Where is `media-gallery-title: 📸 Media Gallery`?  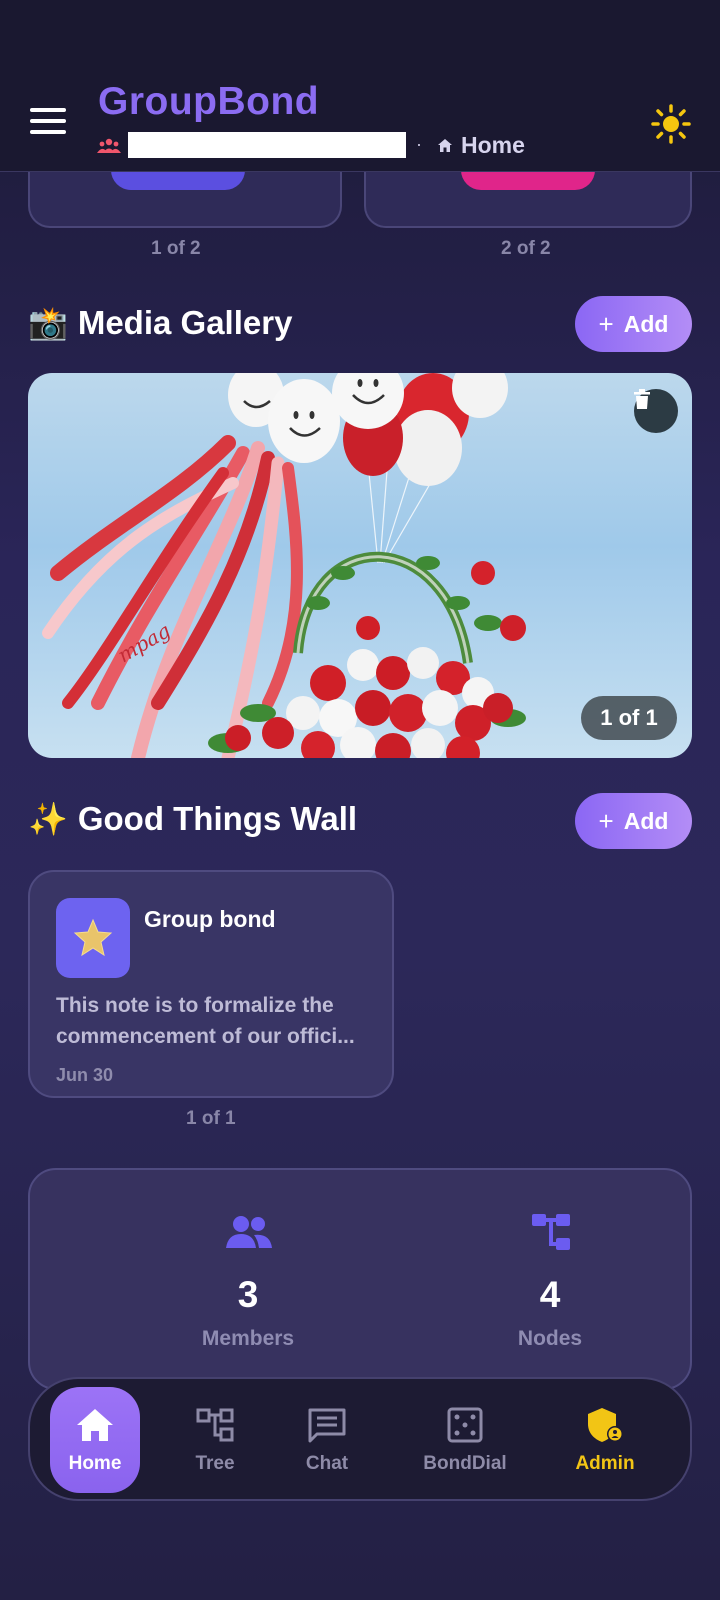 media-gallery-title: 📸 Media Gallery is located at coordinates (160, 323).